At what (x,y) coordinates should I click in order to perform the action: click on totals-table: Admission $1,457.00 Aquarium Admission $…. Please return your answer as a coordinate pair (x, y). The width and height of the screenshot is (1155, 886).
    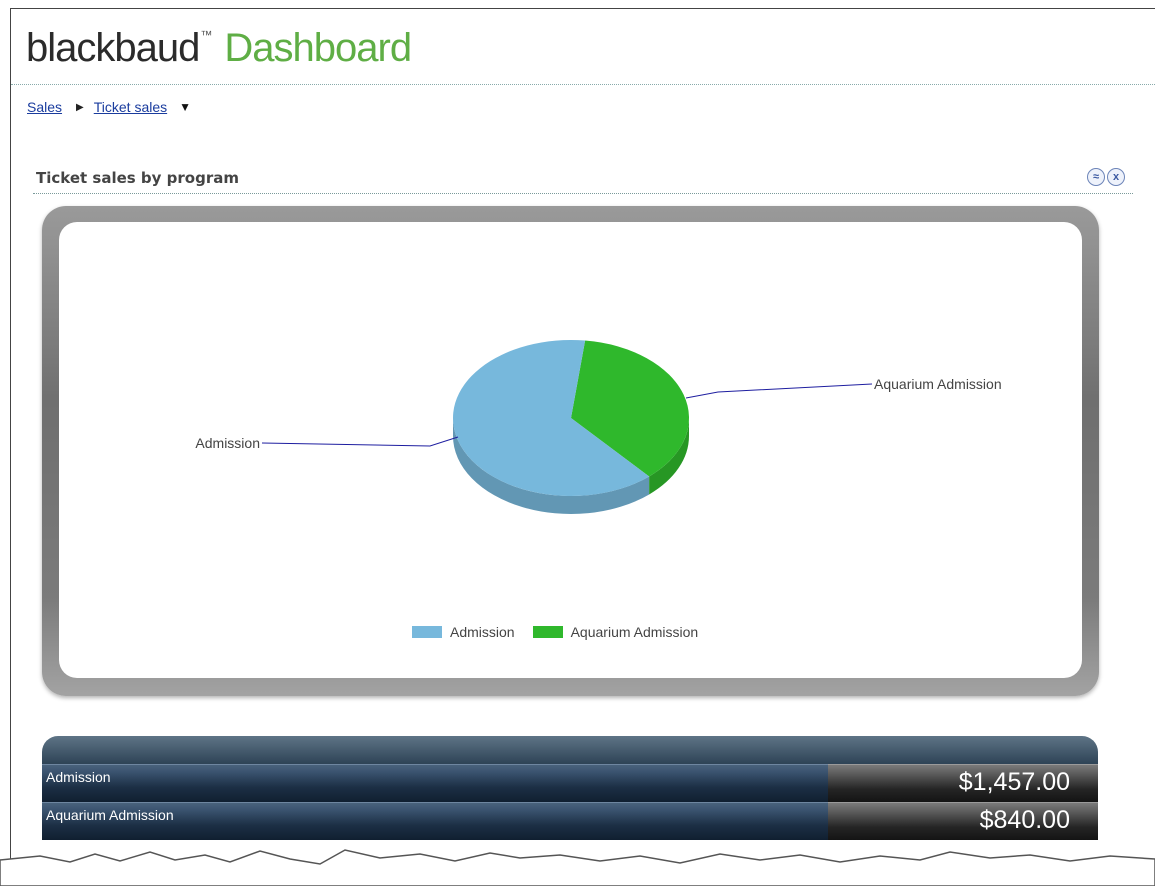
    Looking at the image, I should click on (570, 788).